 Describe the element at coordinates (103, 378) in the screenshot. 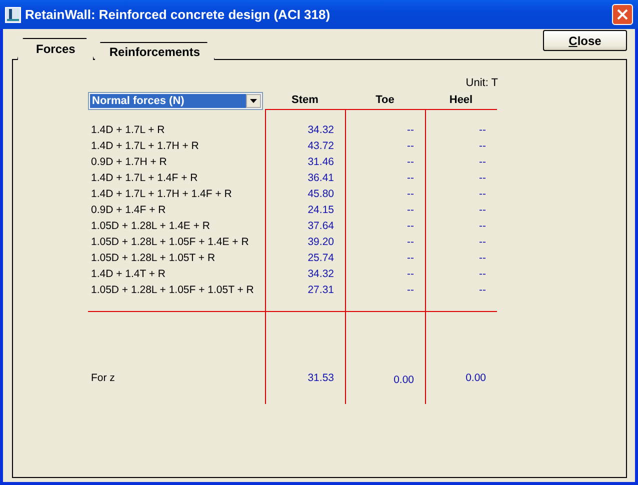

I see `summary-label: For z` at that location.